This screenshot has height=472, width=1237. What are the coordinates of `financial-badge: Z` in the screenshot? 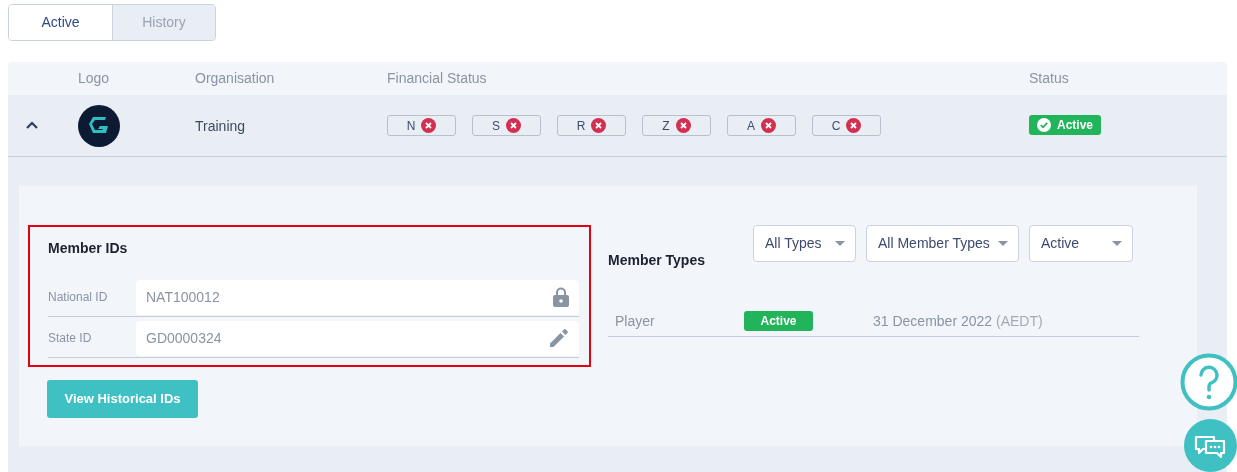 It's located at (676, 125).